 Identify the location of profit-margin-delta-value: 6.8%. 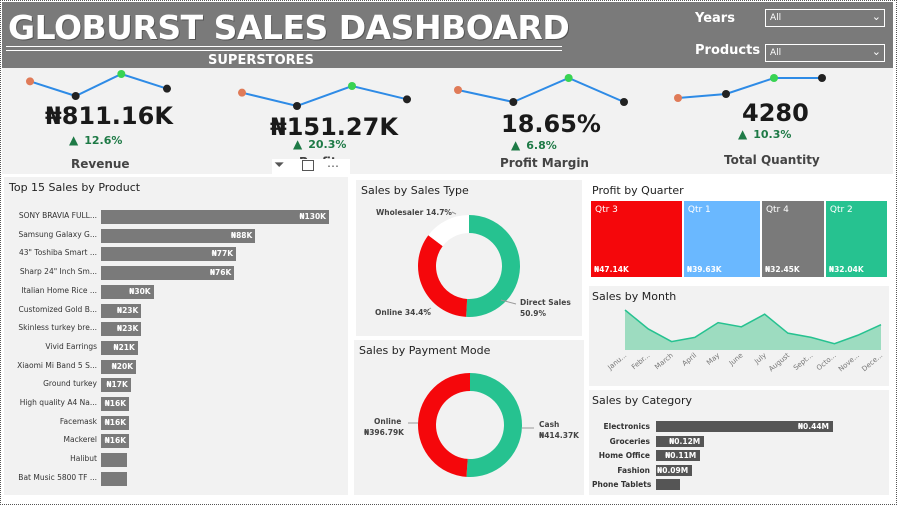
(541, 145).